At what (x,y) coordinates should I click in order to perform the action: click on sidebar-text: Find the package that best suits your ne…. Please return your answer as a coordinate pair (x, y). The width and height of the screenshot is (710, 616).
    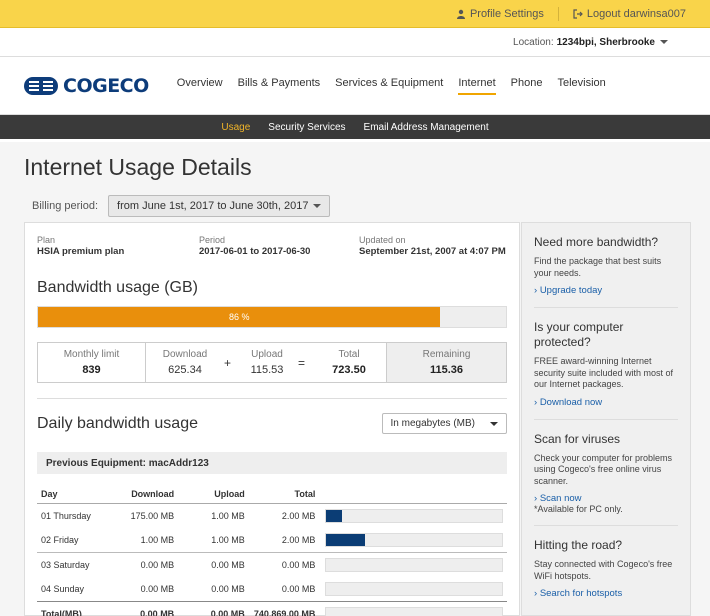
    Looking at the image, I should click on (598, 267).